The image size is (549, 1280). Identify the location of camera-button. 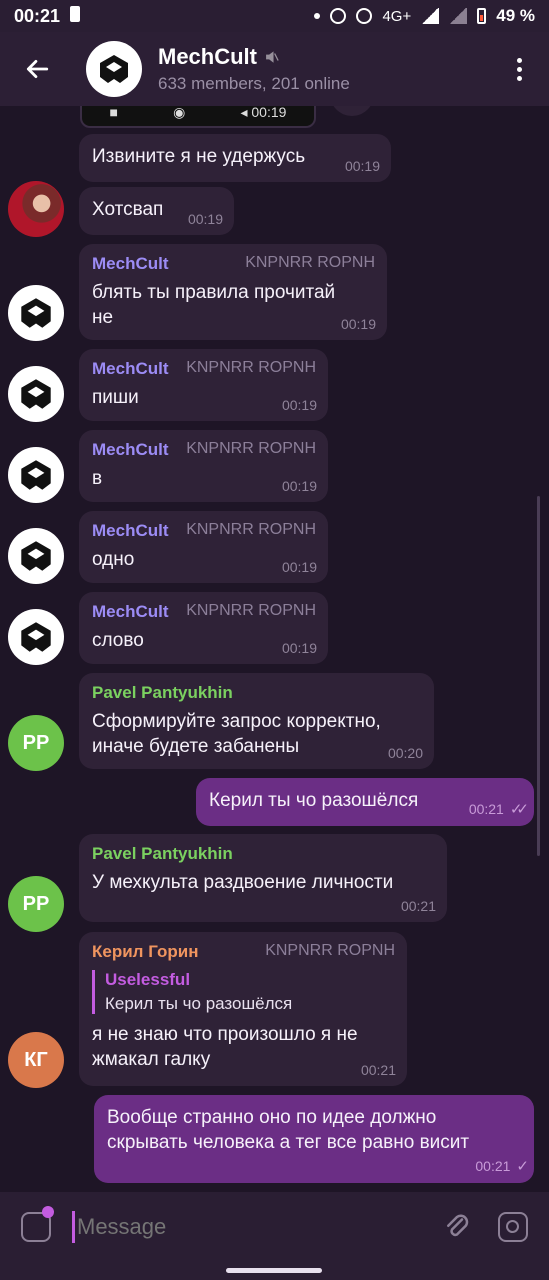
(513, 1227).